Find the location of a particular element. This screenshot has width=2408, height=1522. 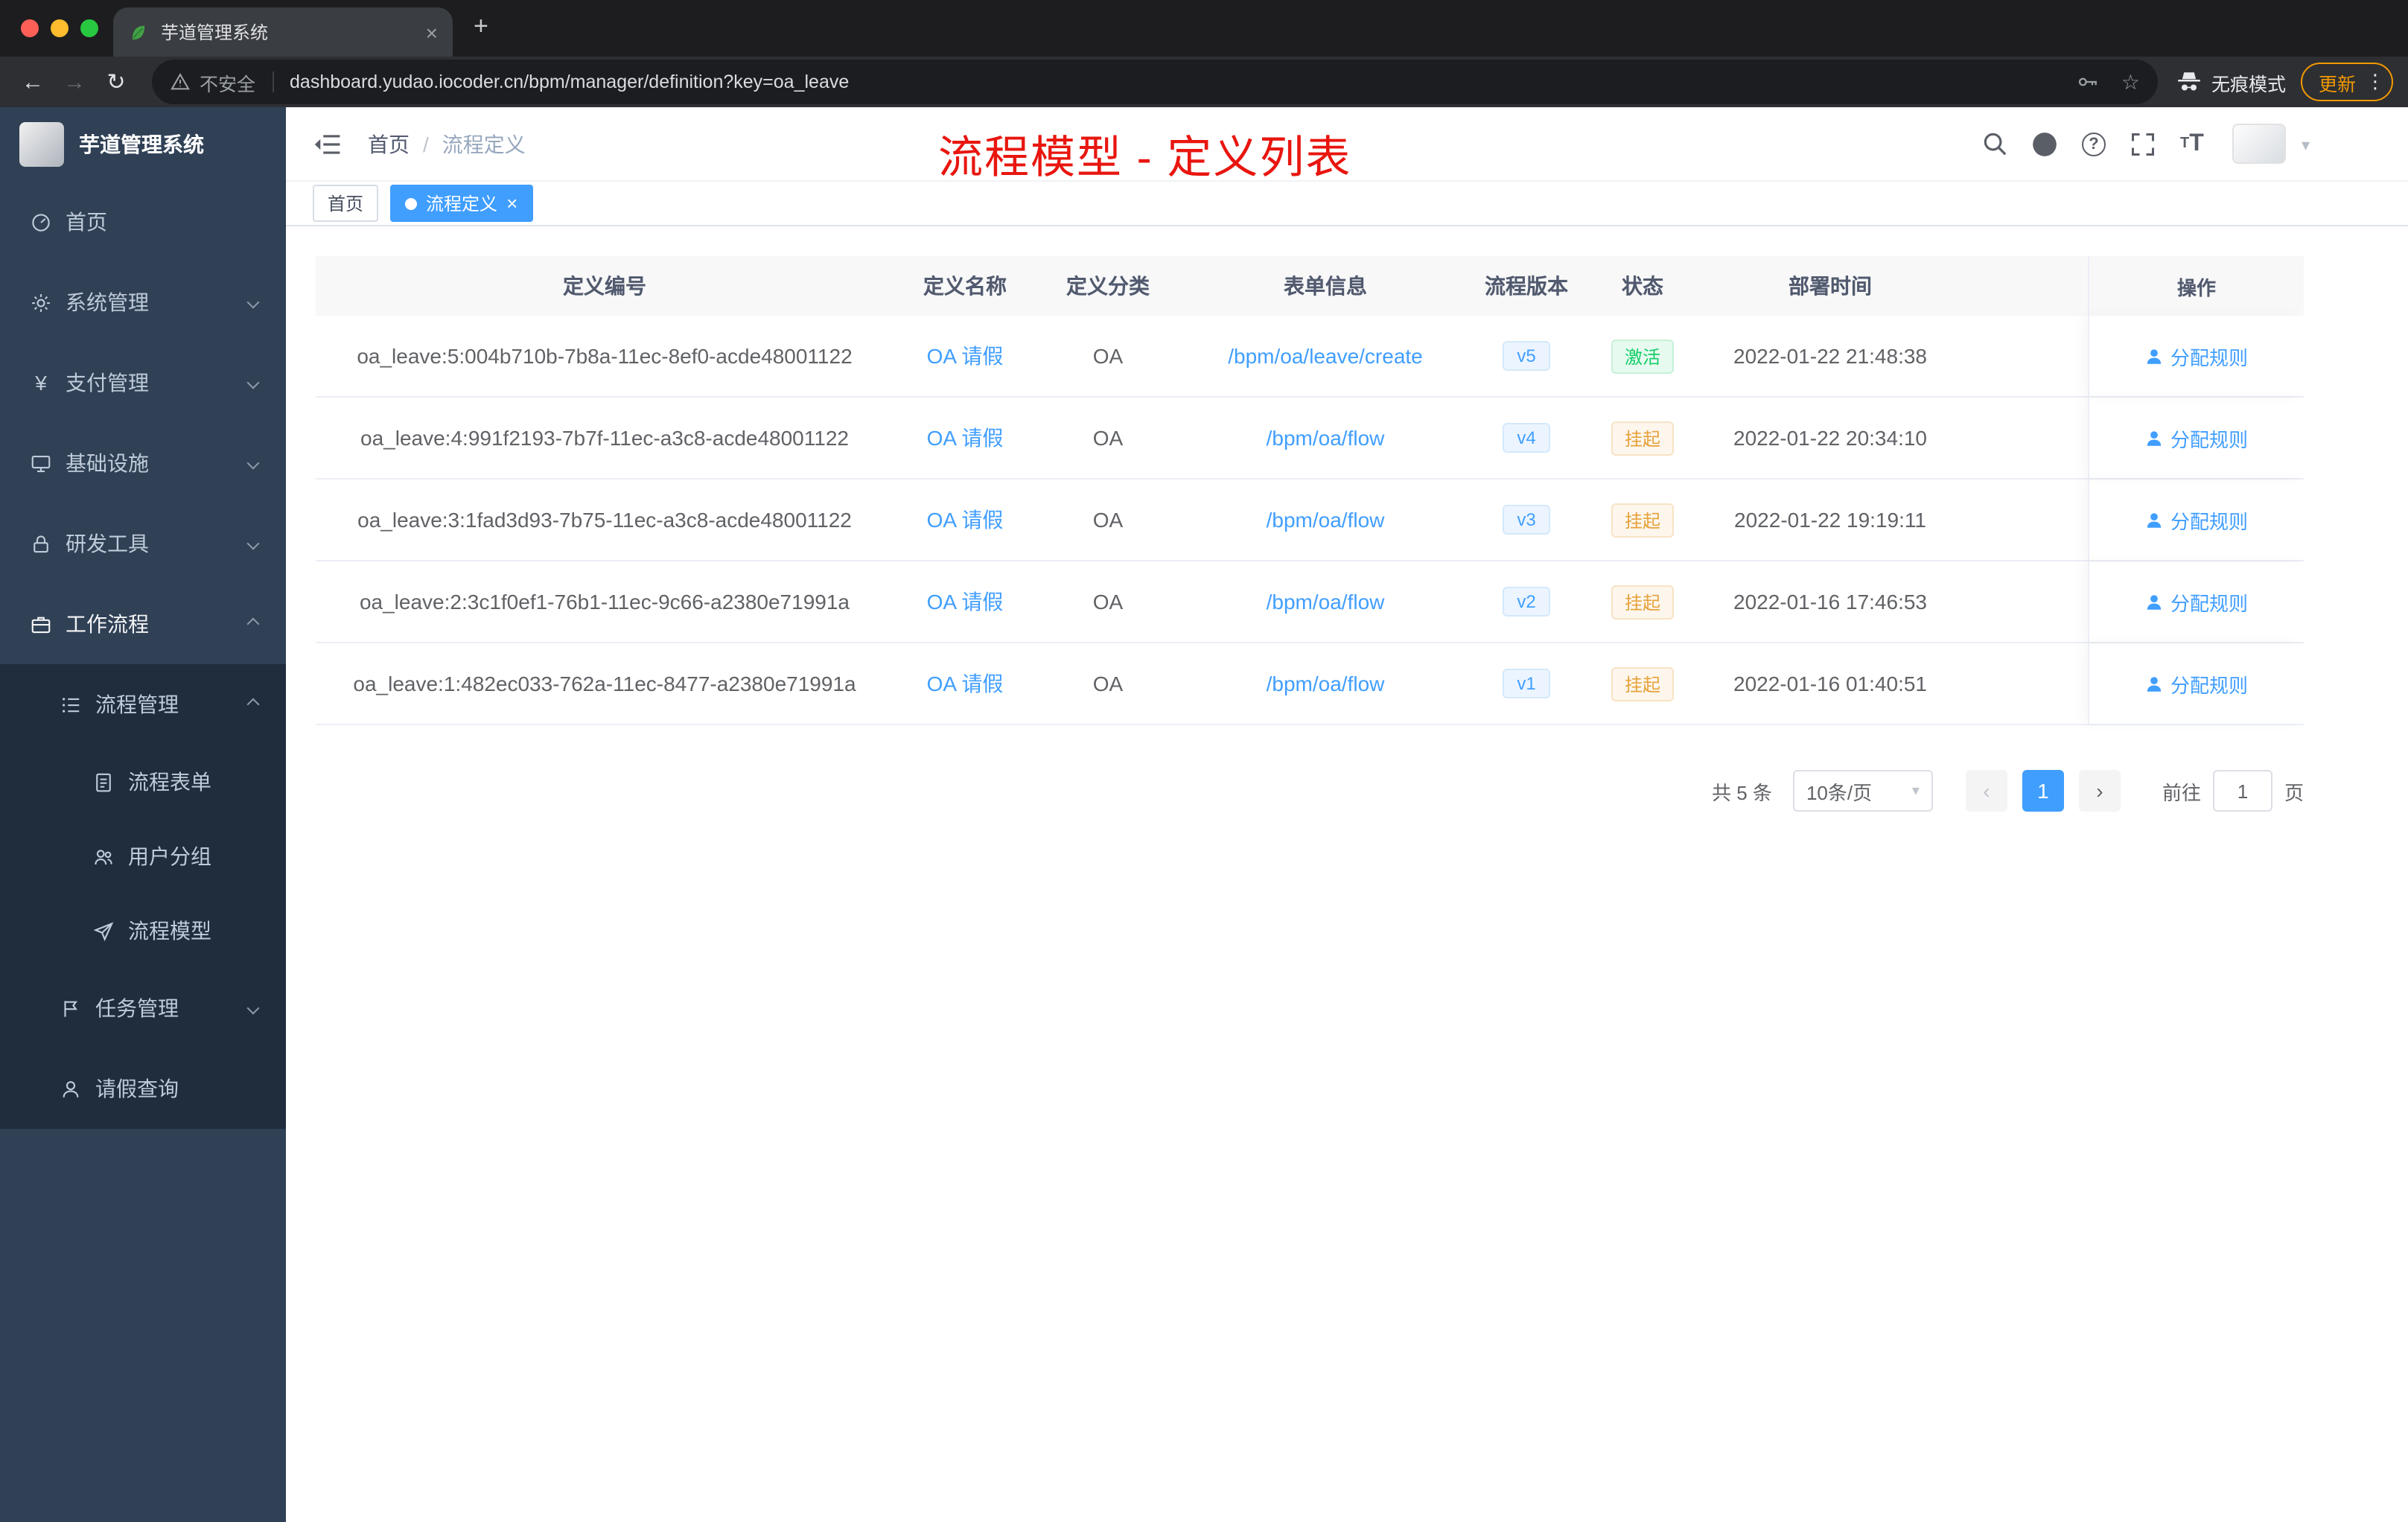

help-icon: ? is located at coordinates (2094, 144).